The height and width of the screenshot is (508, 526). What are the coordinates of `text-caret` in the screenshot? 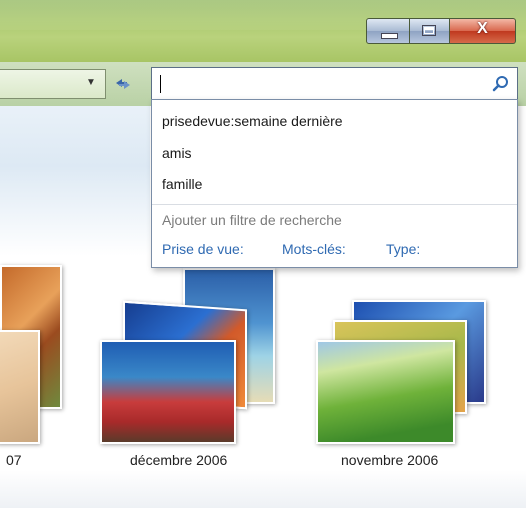 It's located at (160, 84).